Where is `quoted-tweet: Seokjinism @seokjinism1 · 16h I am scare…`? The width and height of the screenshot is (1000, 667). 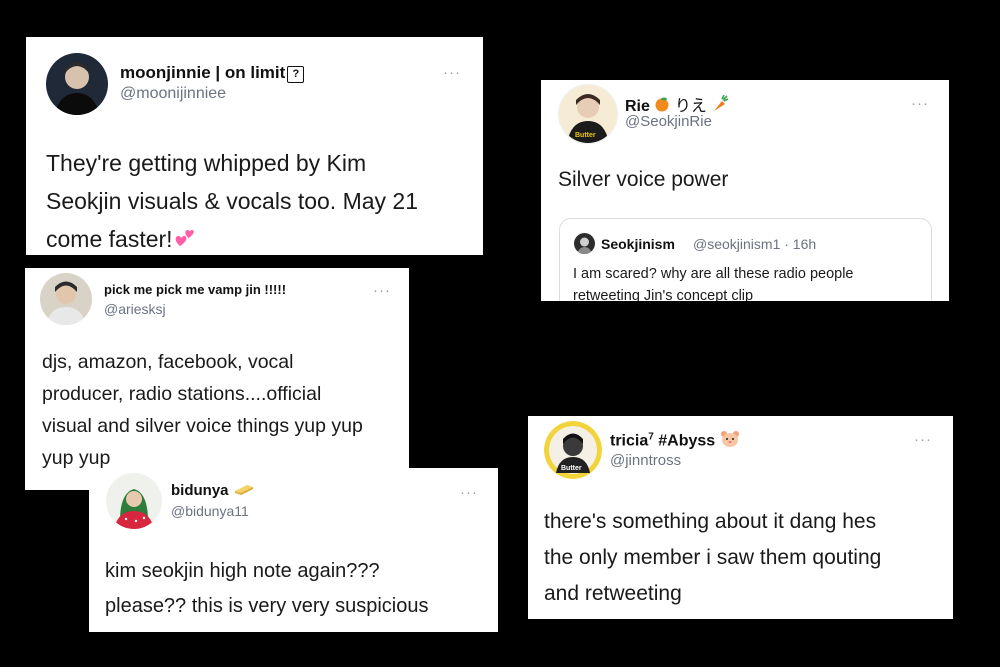
quoted-tweet: Seokjinism @seokjinism1 · 16h I am scare… is located at coordinates (745, 259).